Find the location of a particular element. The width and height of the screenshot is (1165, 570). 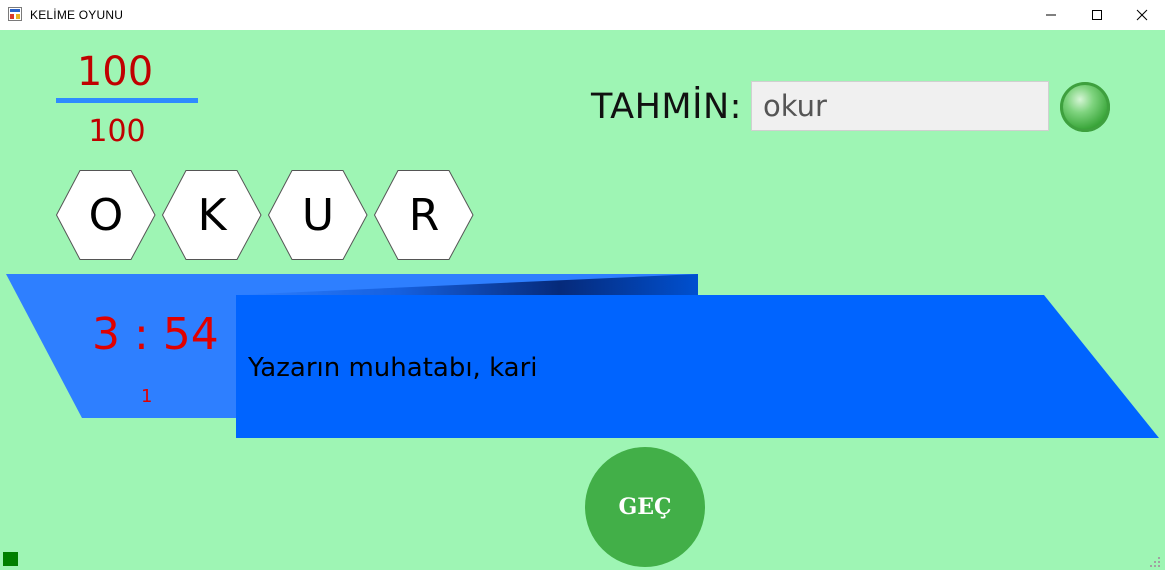

maximize-icon is located at coordinates (1097, 15).